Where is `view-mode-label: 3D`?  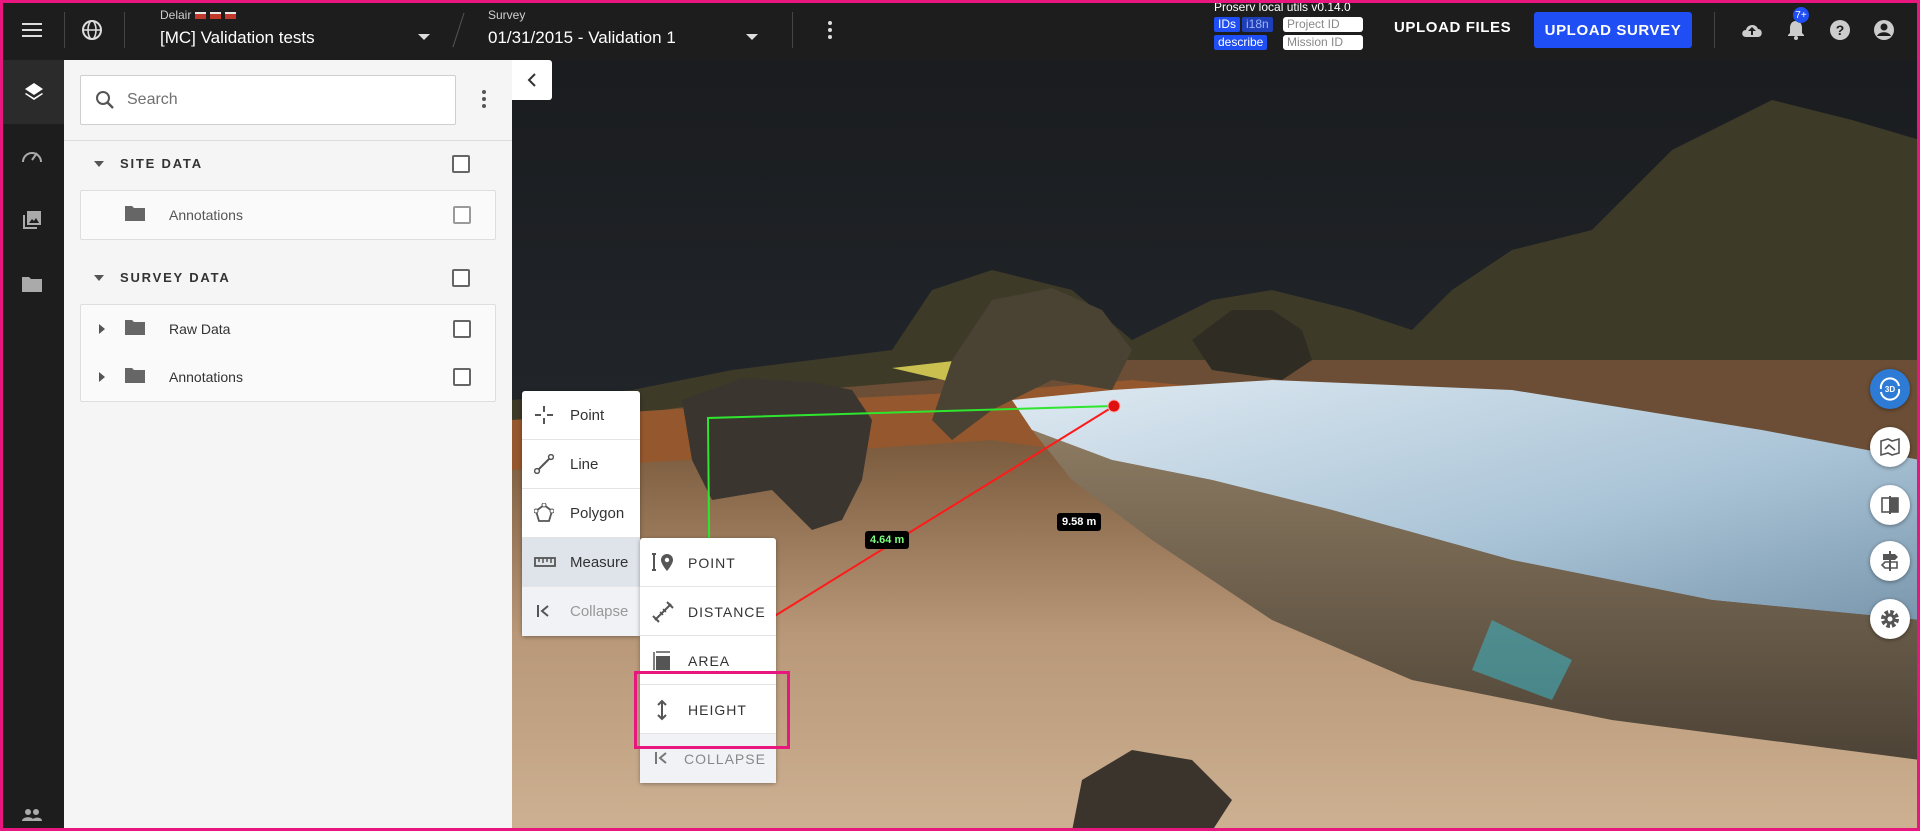
view-mode-label: 3D is located at coordinates (1890, 389).